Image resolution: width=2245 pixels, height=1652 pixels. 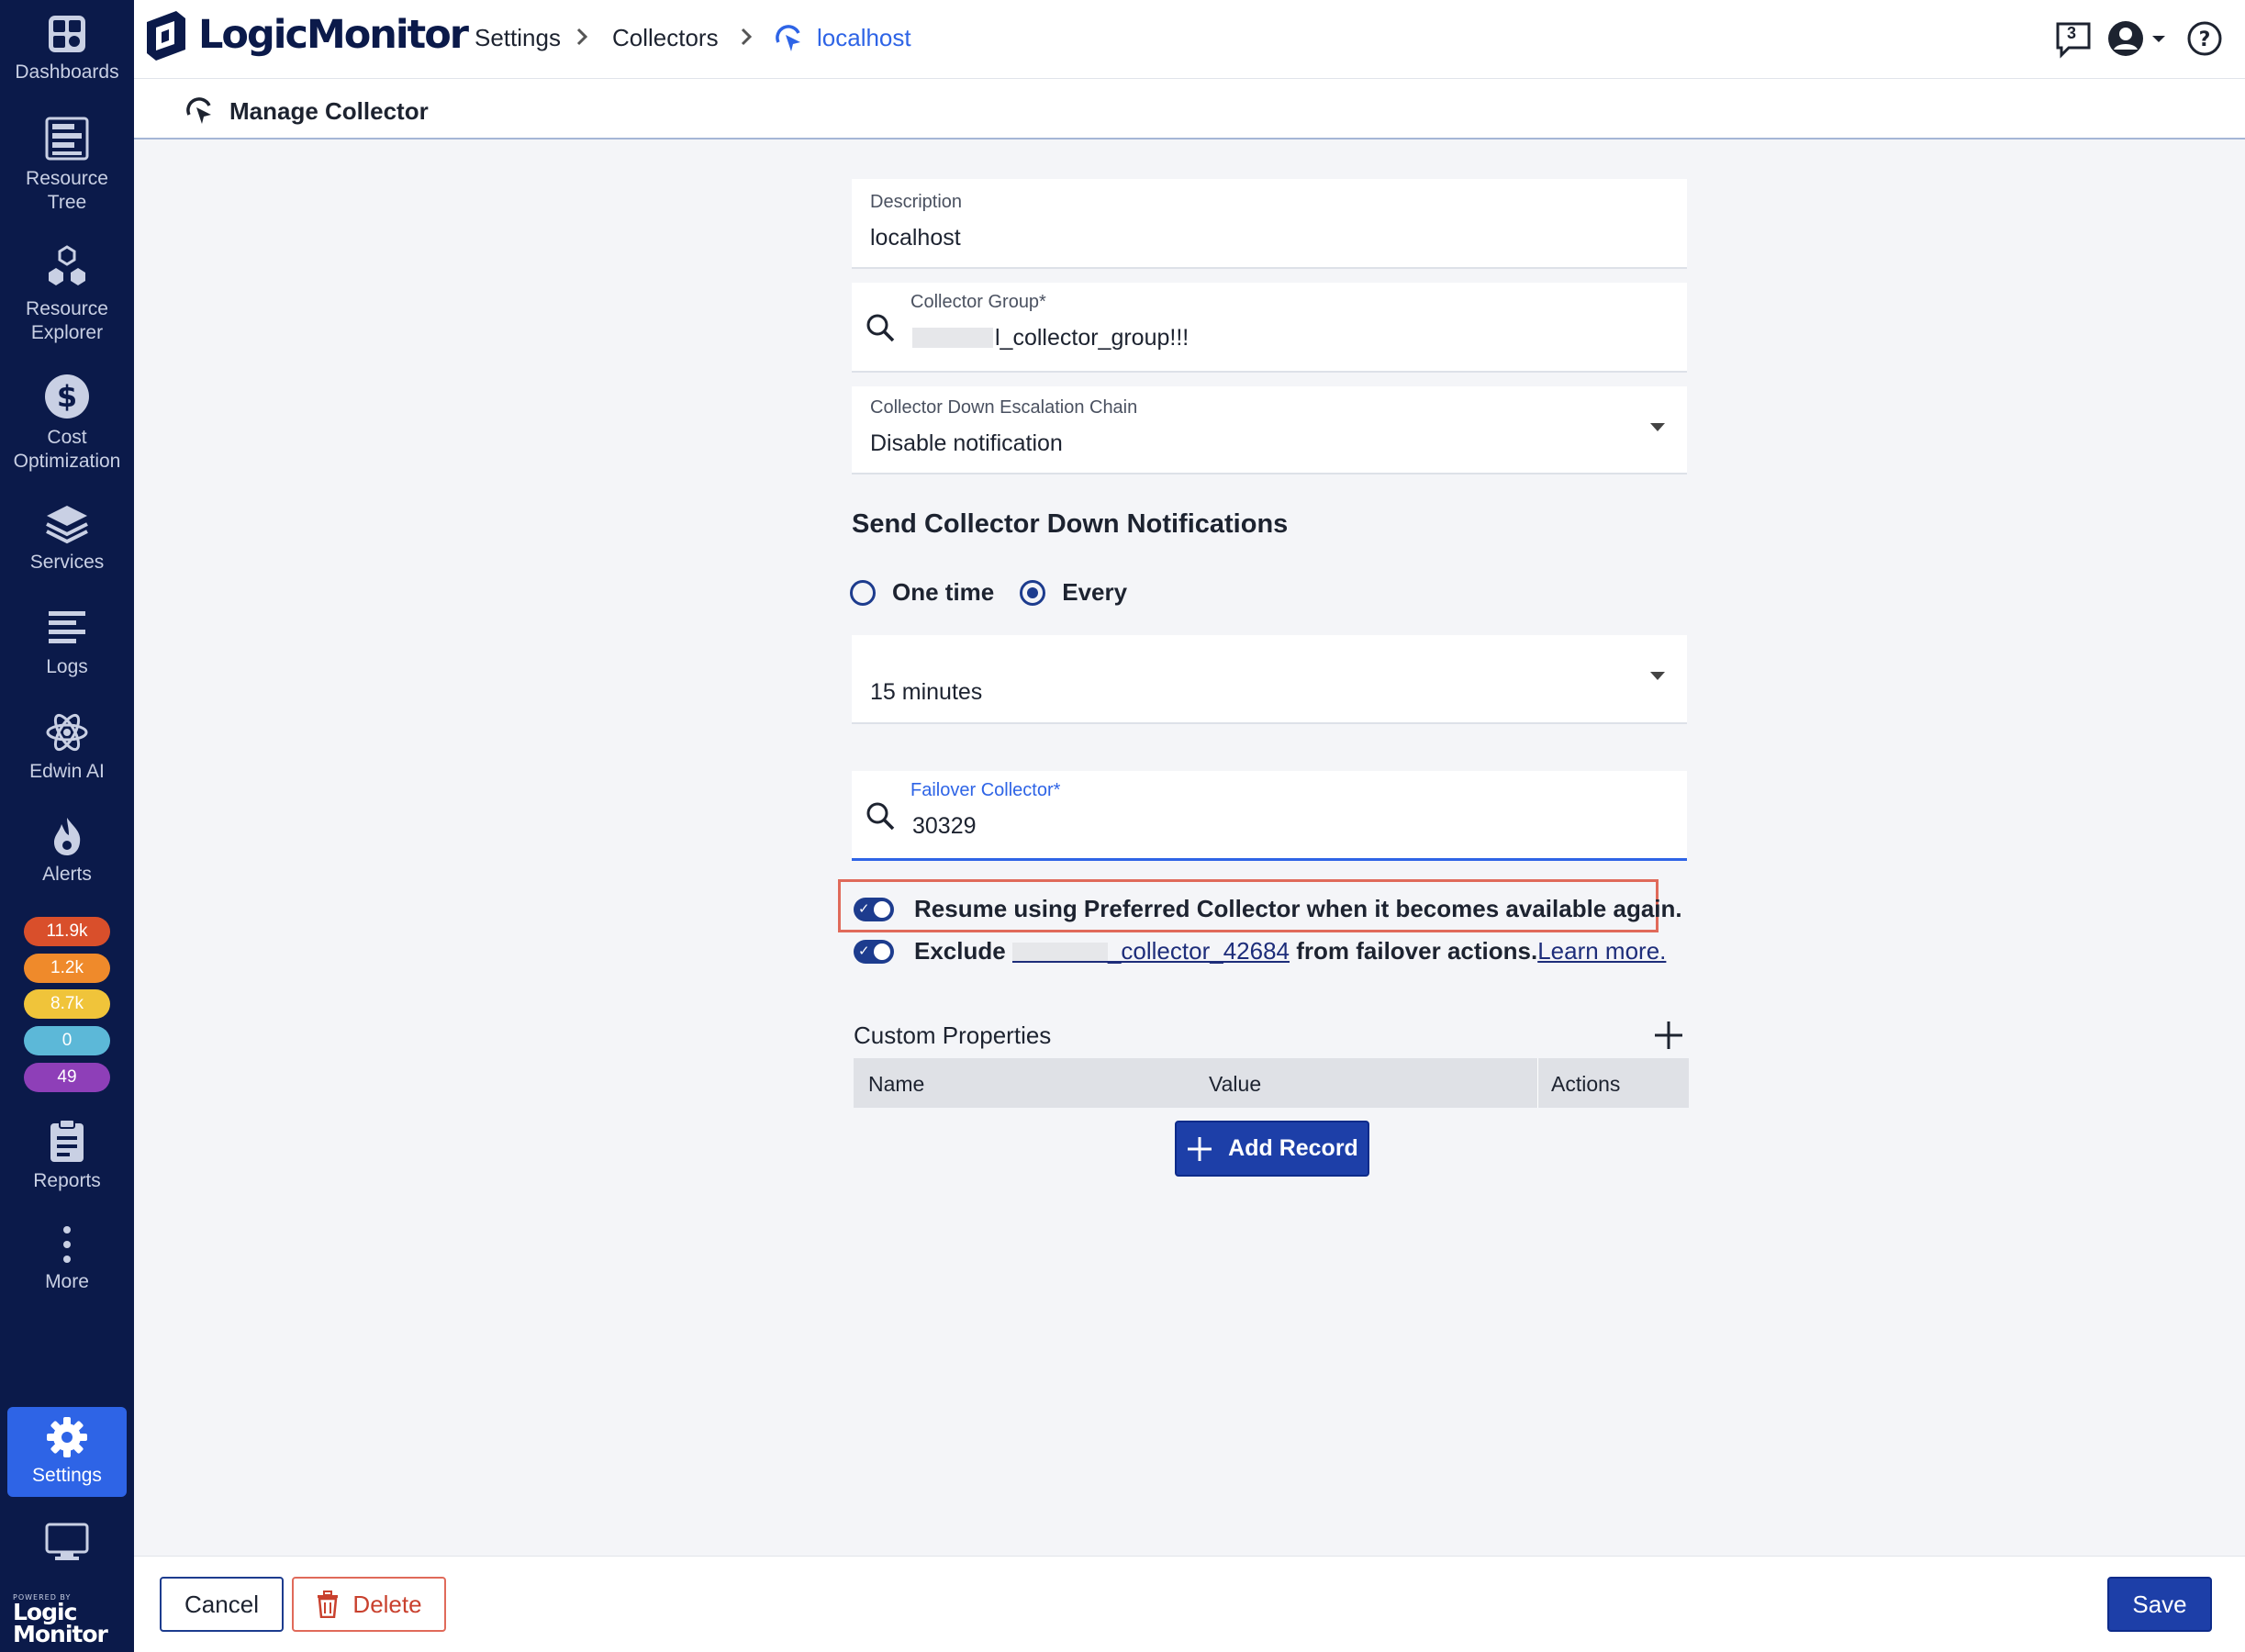 What do you see at coordinates (67, 733) in the screenshot?
I see `atom-icon` at bounding box center [67, 733].